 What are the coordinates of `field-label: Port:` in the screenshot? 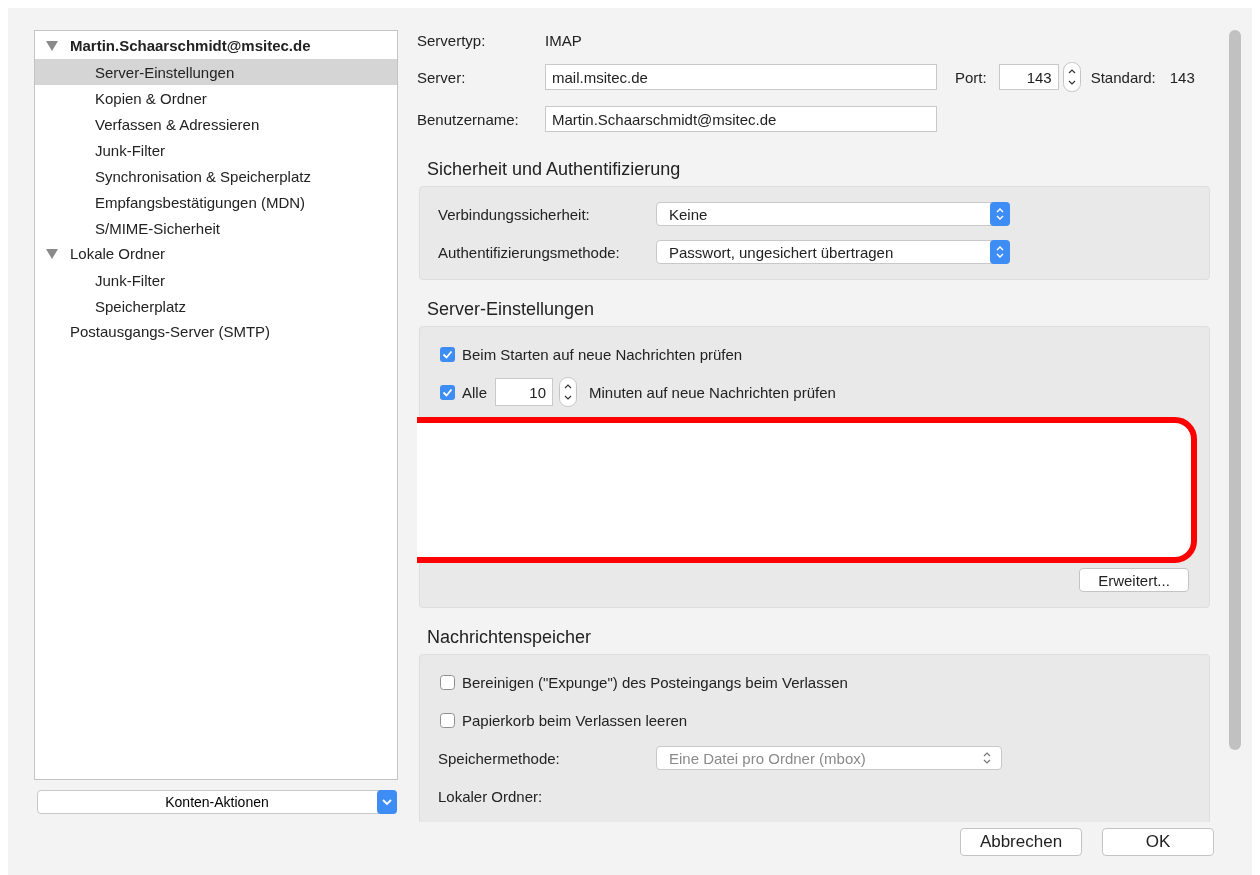 It's located at (971, 77).